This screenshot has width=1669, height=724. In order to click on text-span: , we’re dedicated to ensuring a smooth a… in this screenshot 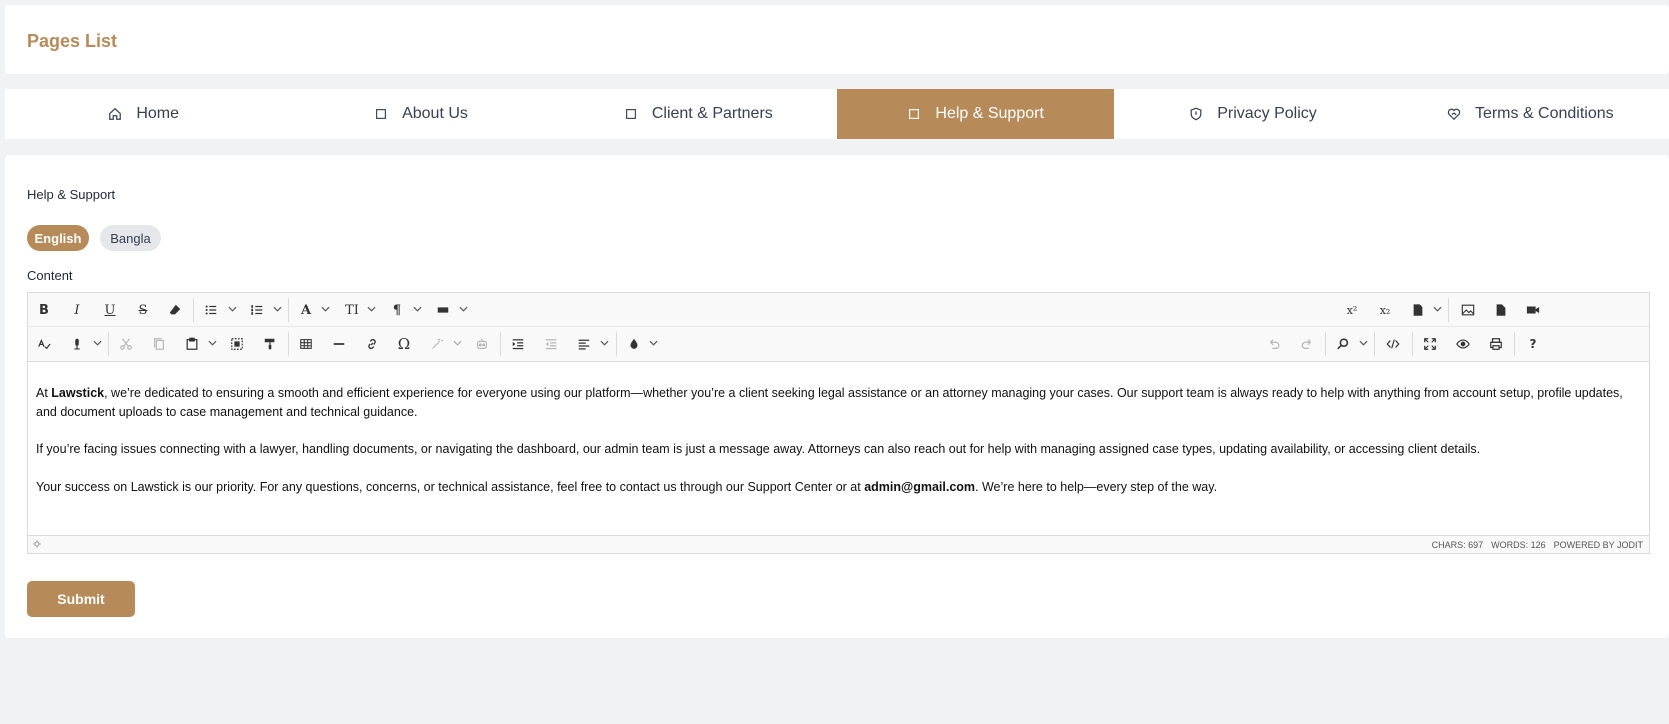, I will do `click(829, 402)`.